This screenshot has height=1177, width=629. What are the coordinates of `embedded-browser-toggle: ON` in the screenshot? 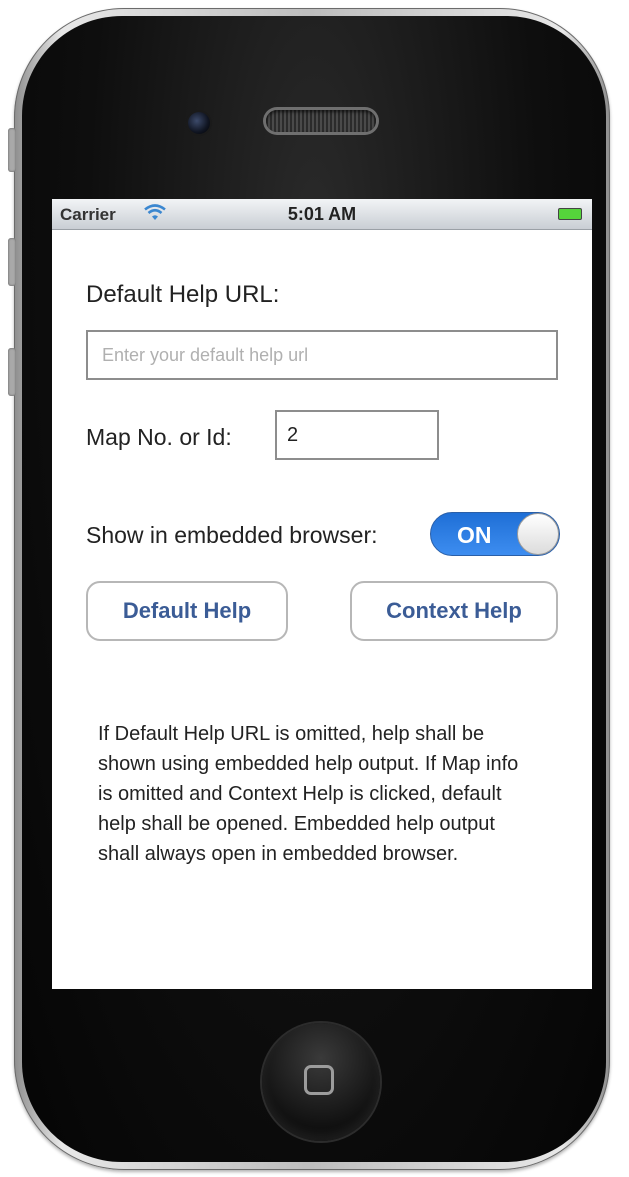 It's located at (495, 534).